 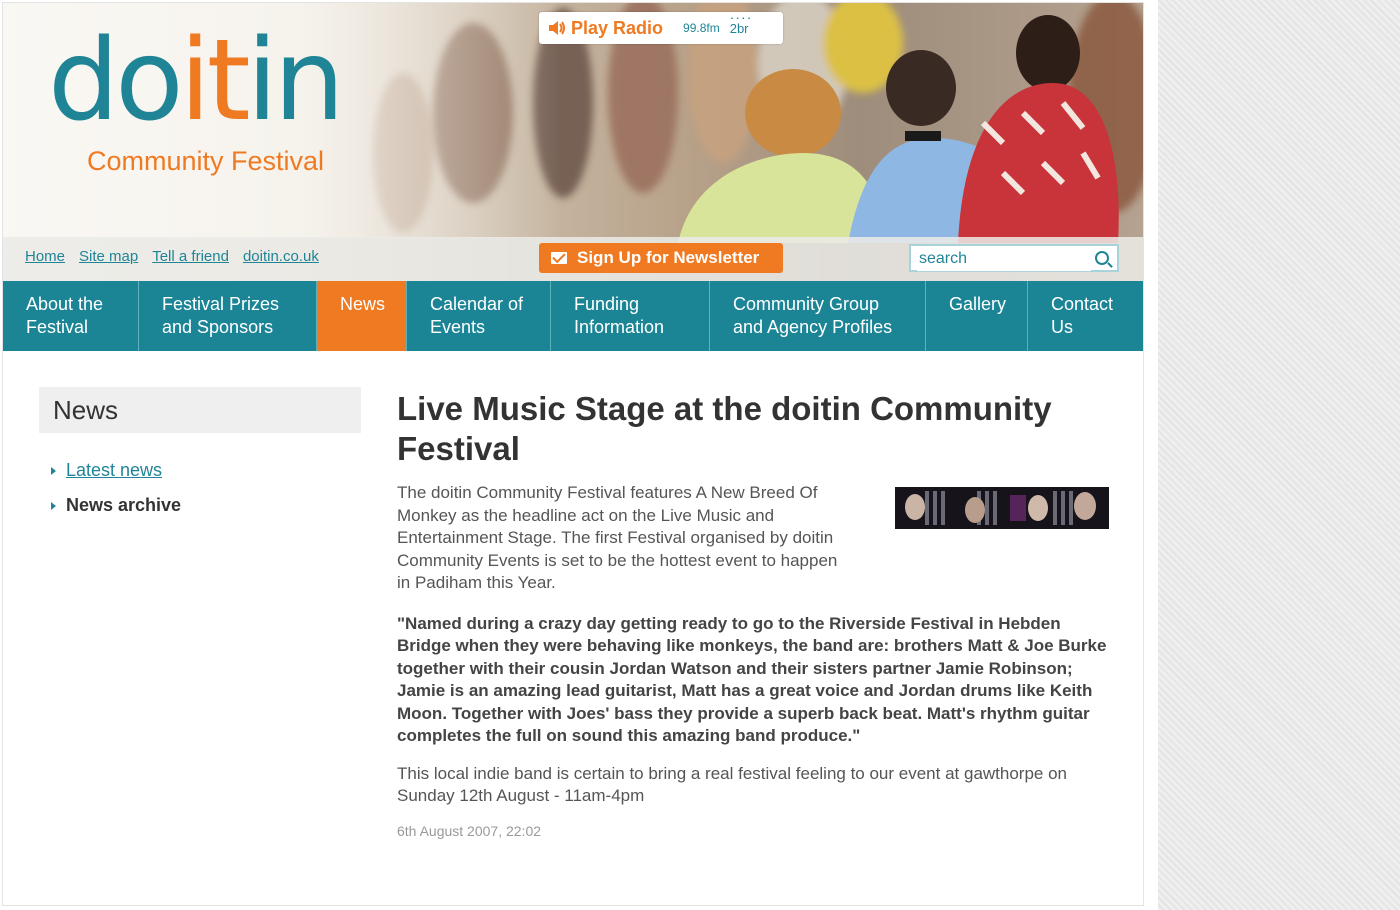 What do you see at coordinates (363, 304) in the screenshot?
I see `nav-label-line1: News` at bounding box center [363, 304].